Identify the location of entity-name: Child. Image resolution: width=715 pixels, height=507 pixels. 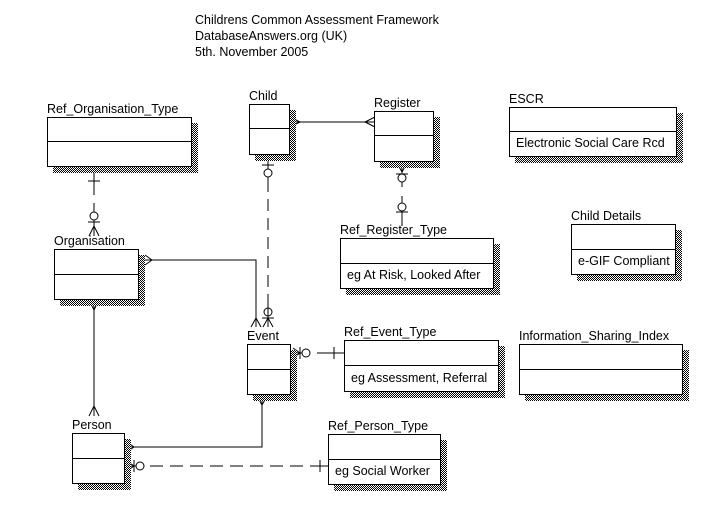
(263, 96).